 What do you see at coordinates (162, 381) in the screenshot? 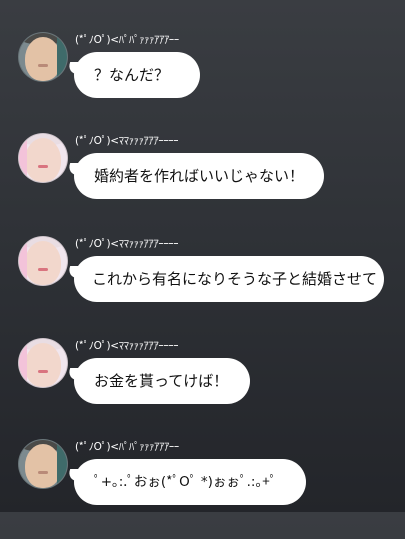
I see `message-bubble: お金を貰ってけば！` at bounding box center [162, 381].